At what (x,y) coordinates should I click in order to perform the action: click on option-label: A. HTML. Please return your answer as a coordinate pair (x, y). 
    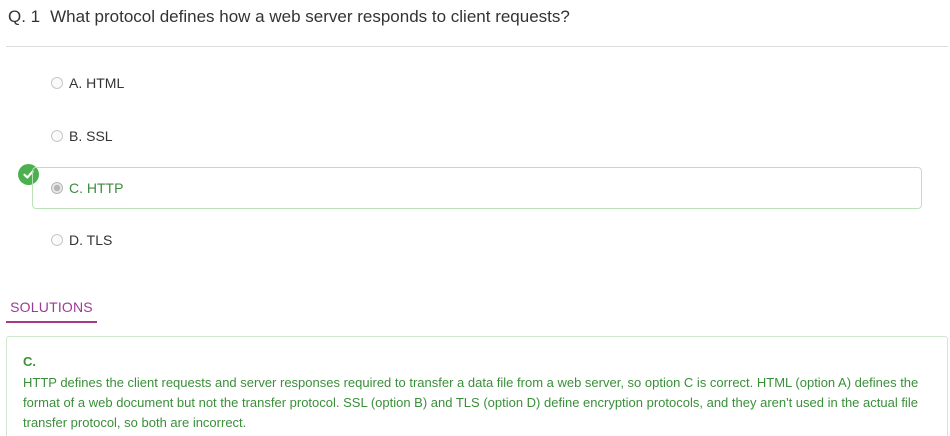
    Looking at the image, I should click on (97, 83).